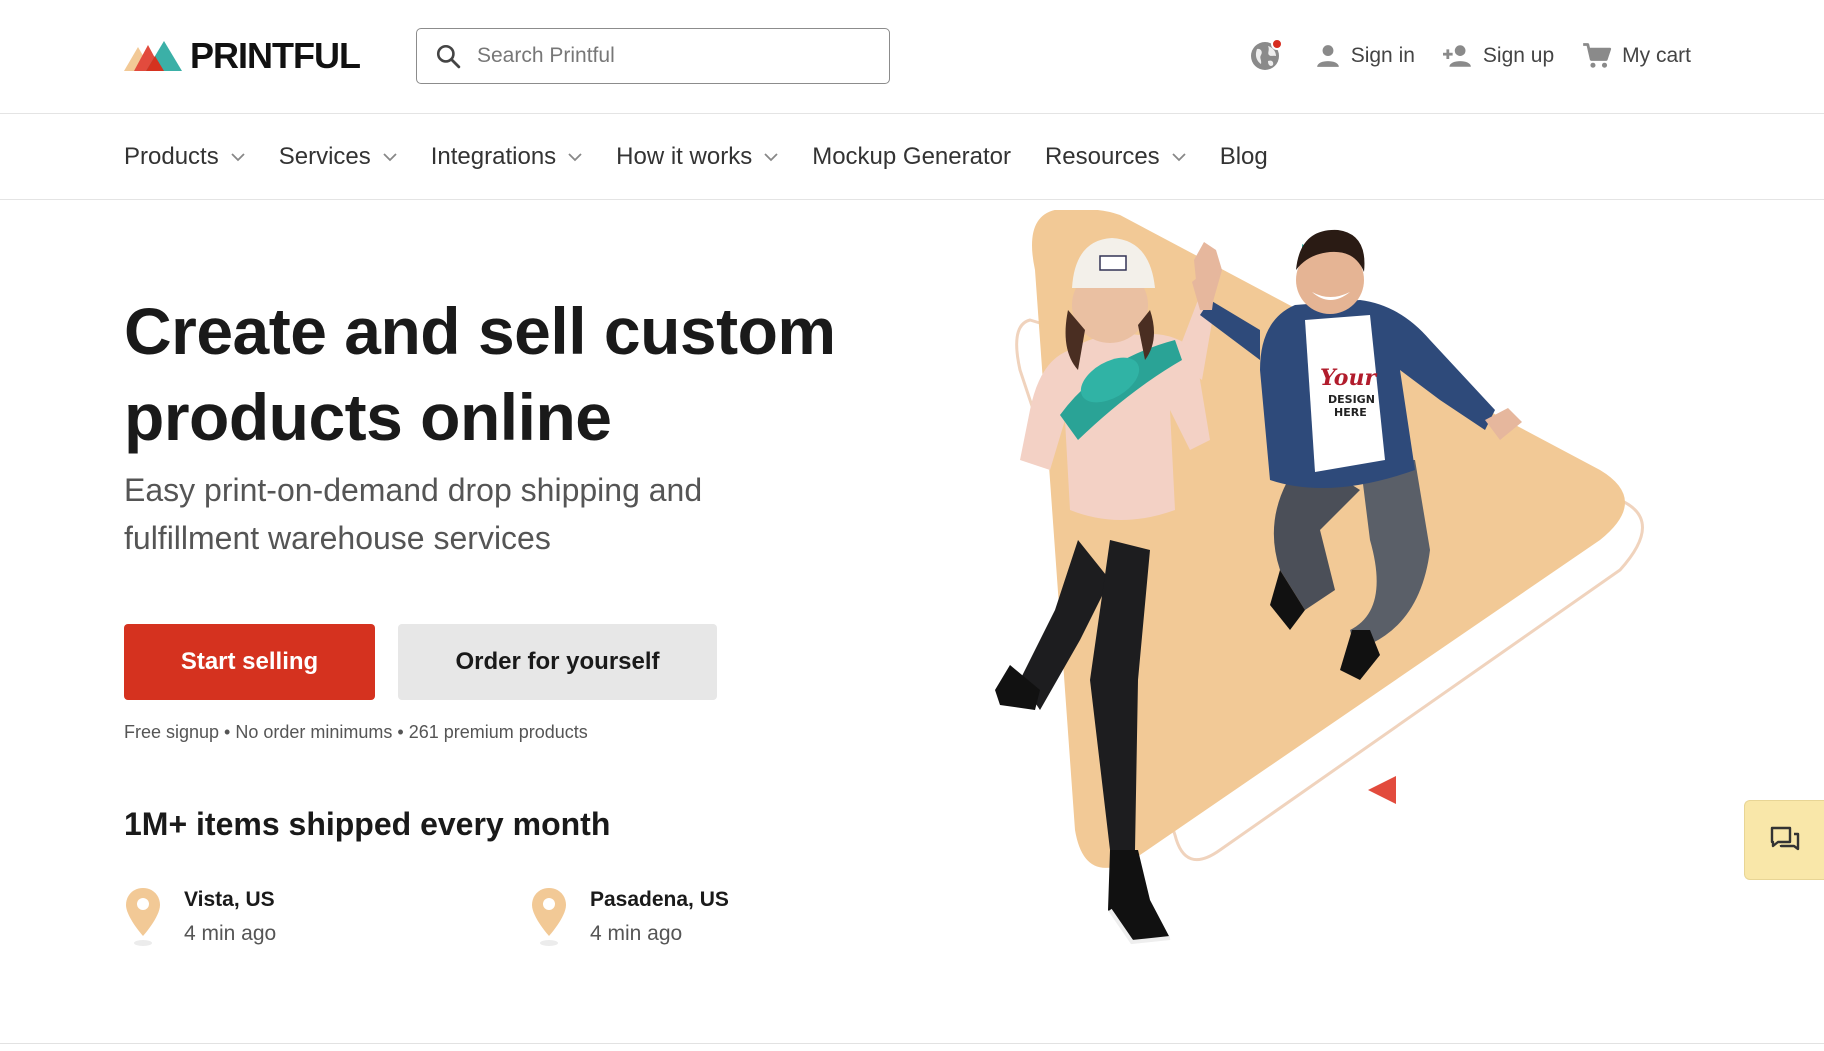 This screenshot has width=1824, height=1051. I want to click on nav-item-label: Mockup Generator, so click(911, 156).